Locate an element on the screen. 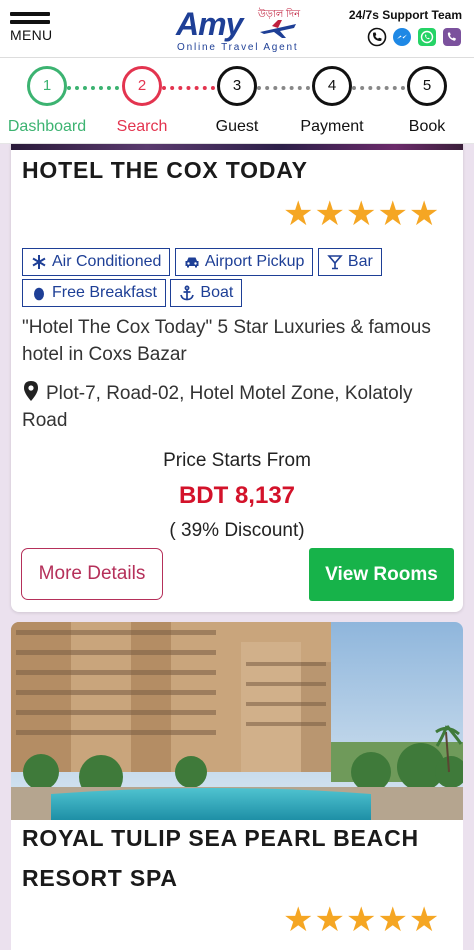 This screenshot has width=474, height=950. price-value: BDT 8,137 is located at coordinates (237, 495).